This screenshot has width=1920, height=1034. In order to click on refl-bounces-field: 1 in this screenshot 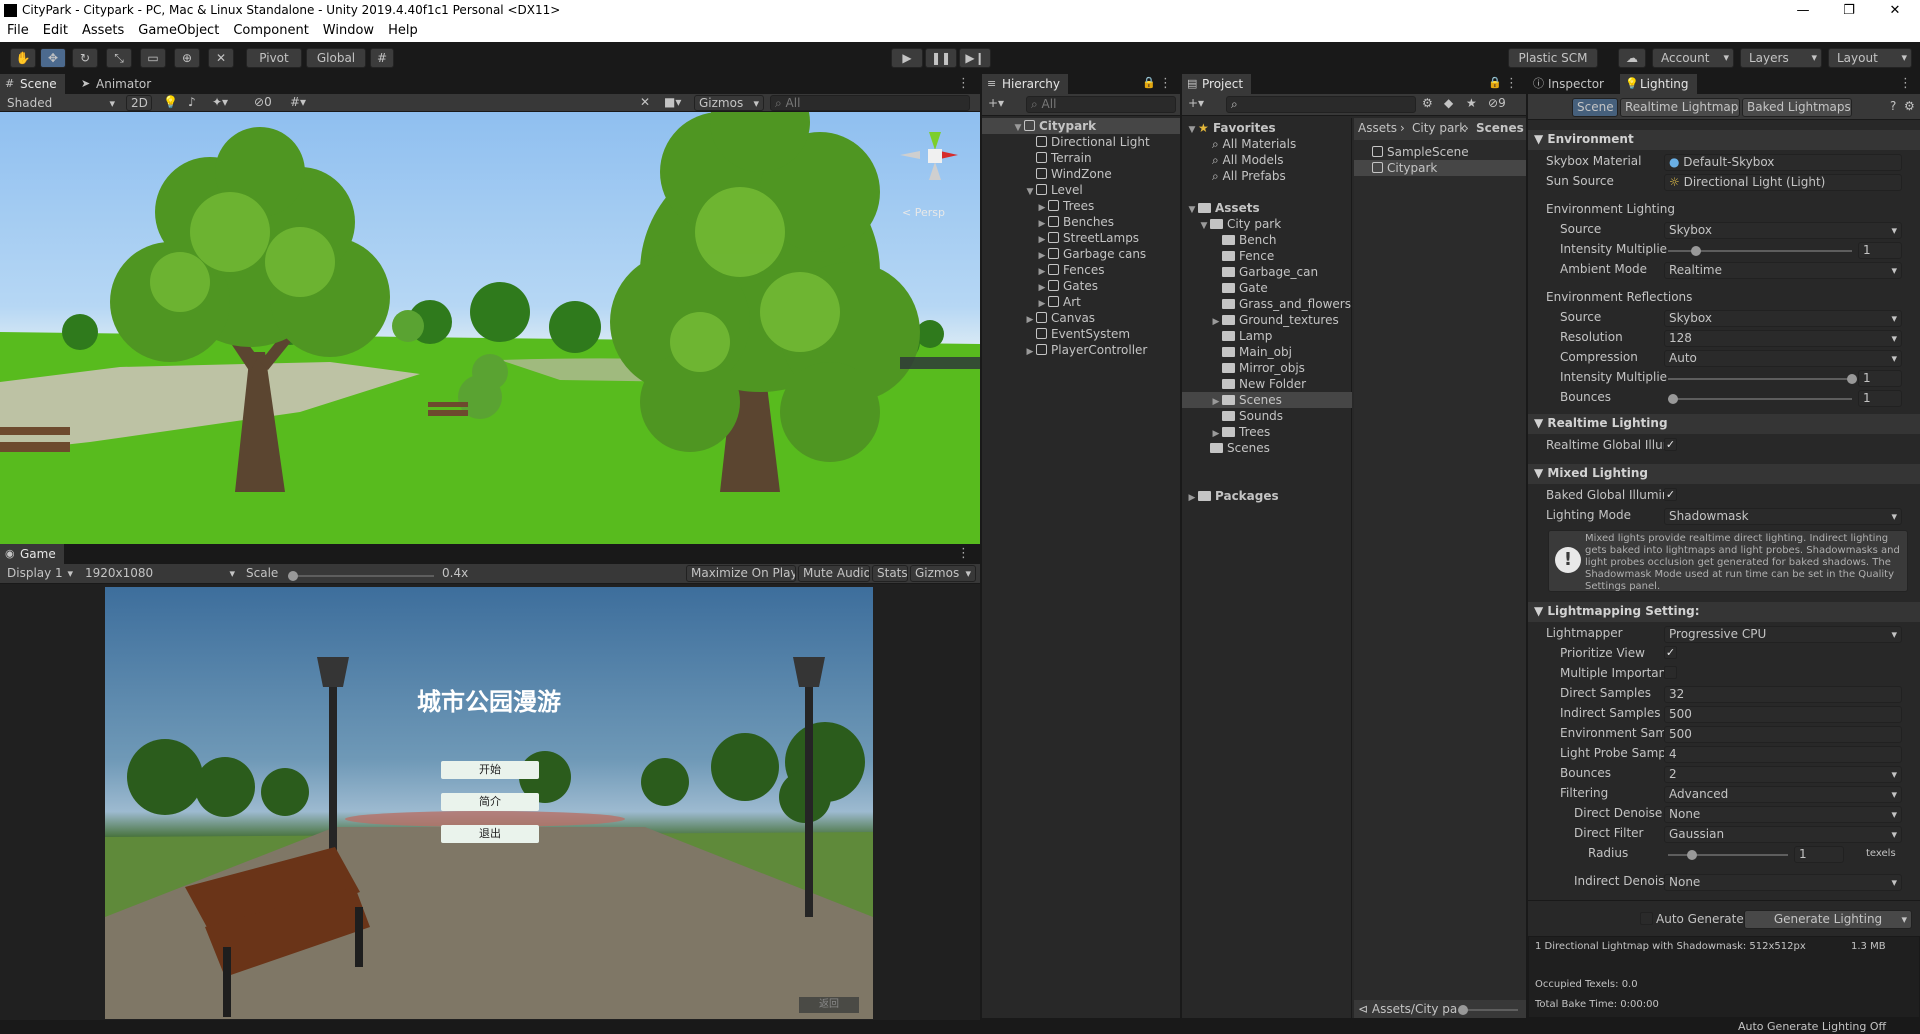, I will do `click(1880, 398)`.